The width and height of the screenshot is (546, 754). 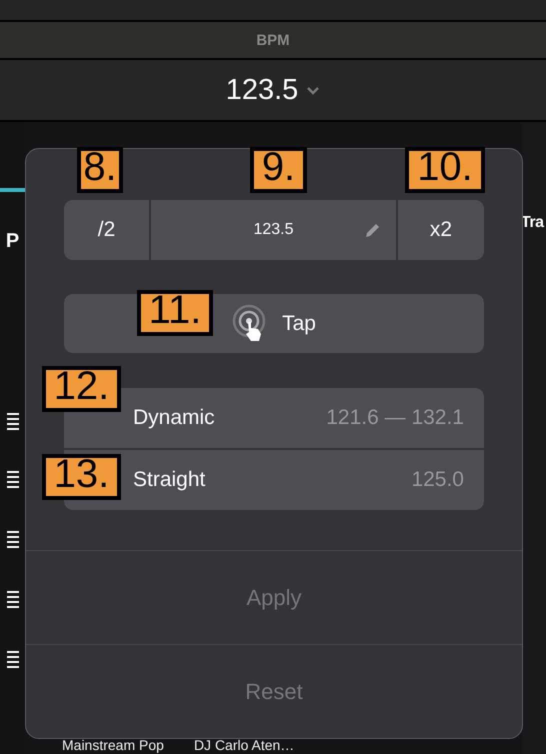 What do you see at coordinates (273, 40) in the screenshot?
I see `bpm-label: BPM` at bounding box center [273, 40].